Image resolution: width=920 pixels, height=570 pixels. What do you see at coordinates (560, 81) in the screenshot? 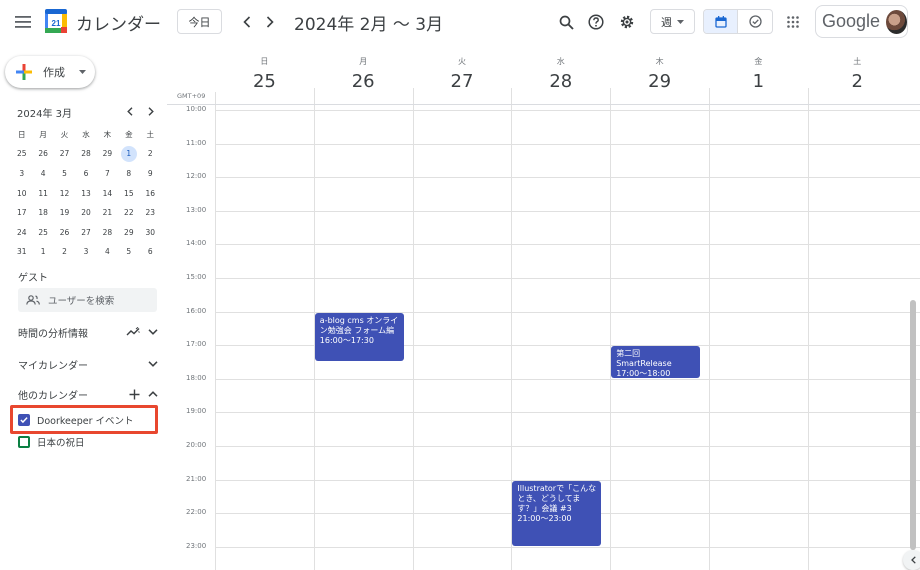
I see `day-number: 28` at bounding box center [560, 81].